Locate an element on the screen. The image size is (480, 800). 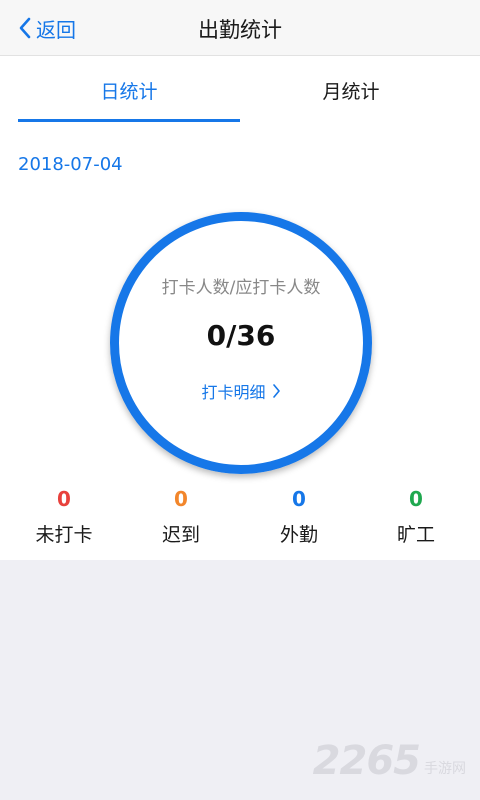
watermark-digits: 2265 is located at coordinates (366, 761).